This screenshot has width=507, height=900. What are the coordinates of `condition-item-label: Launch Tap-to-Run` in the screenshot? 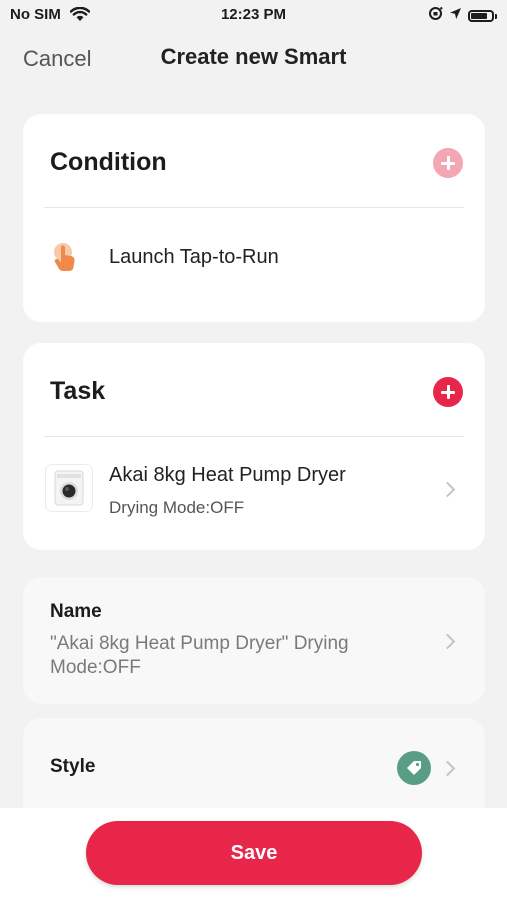 It's located at (194, 257).